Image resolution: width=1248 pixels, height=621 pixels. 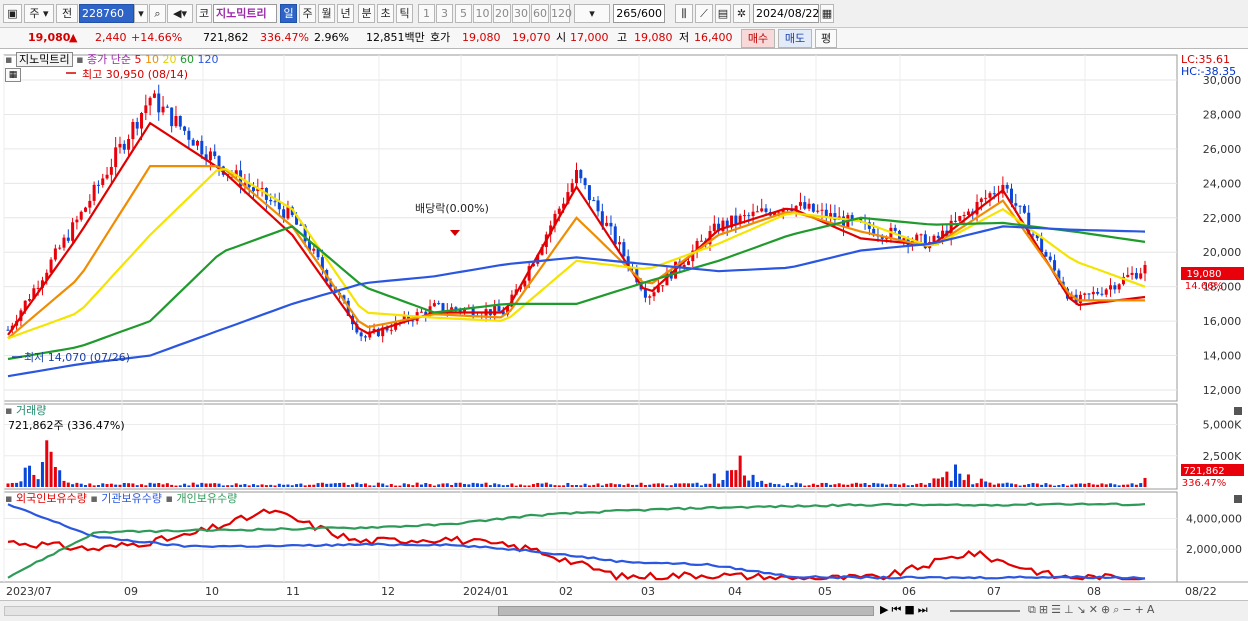 I want to click on search-icon: ⌕, so click(x=157, y=13).